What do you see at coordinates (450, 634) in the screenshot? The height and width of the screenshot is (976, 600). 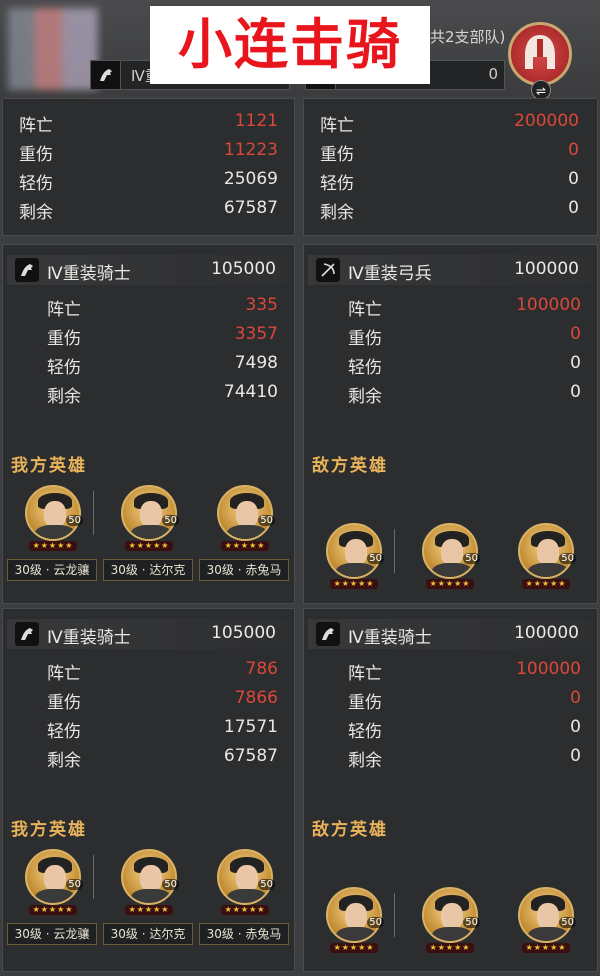 I see `unit-header: Ⅳ重装骑士 100000` at bounding box center [450, 634].